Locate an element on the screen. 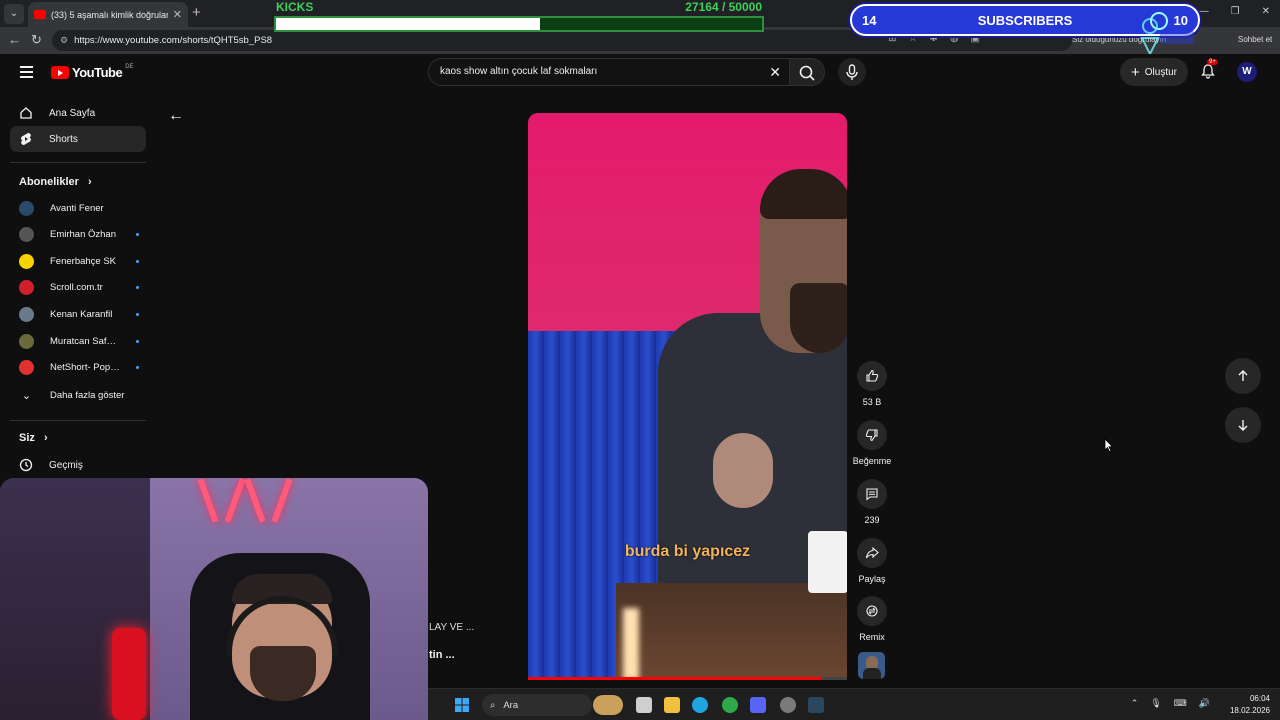  next-short-button is located at coordinates (1243, 425).